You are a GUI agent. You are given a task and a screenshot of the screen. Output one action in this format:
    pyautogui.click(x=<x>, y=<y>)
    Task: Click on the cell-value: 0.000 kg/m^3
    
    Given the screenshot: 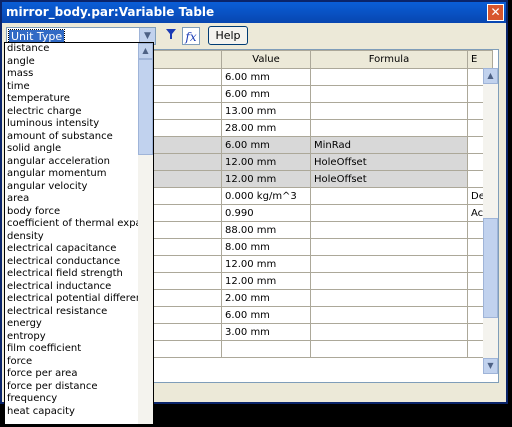 What is the action you would take?
    pyautogui.click(x=266, y=196)
    